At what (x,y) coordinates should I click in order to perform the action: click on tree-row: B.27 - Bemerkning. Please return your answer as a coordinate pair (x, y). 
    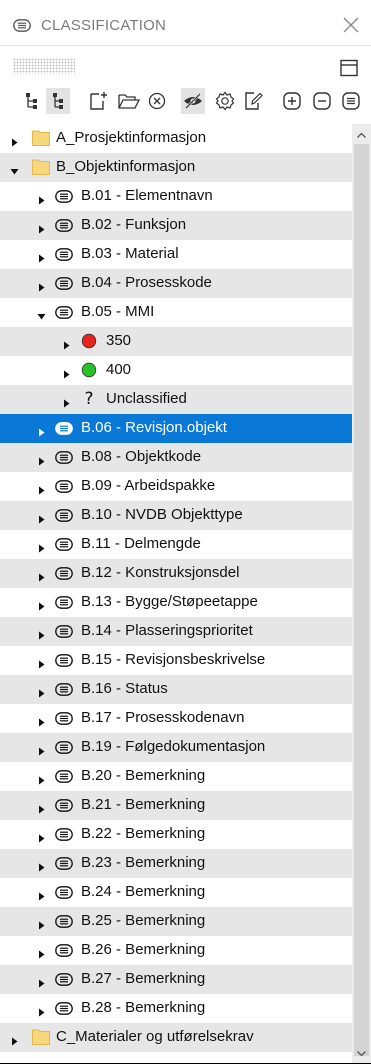
    Looking at the image, I should click on (176, 979).